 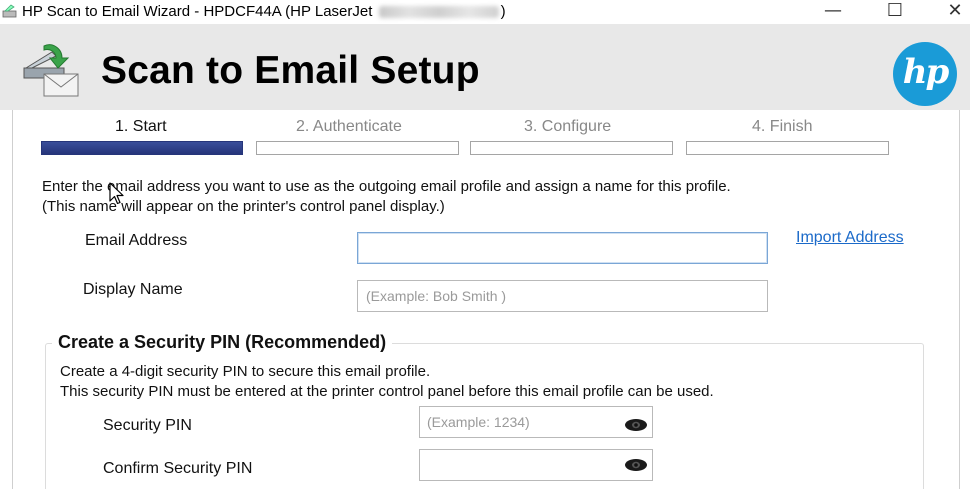 I want to click on maximize-button: ☐, so click(x=895, y=12).